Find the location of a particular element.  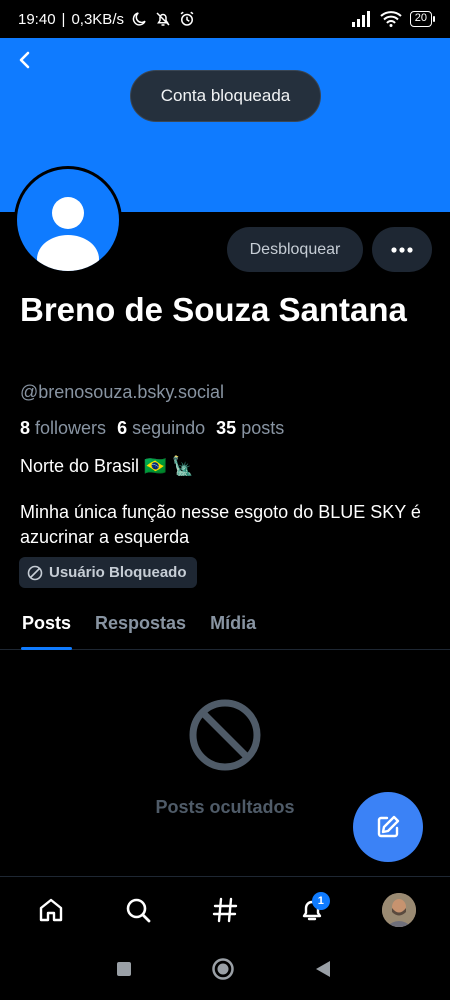

home-icon is located at coordinates (51, 909).